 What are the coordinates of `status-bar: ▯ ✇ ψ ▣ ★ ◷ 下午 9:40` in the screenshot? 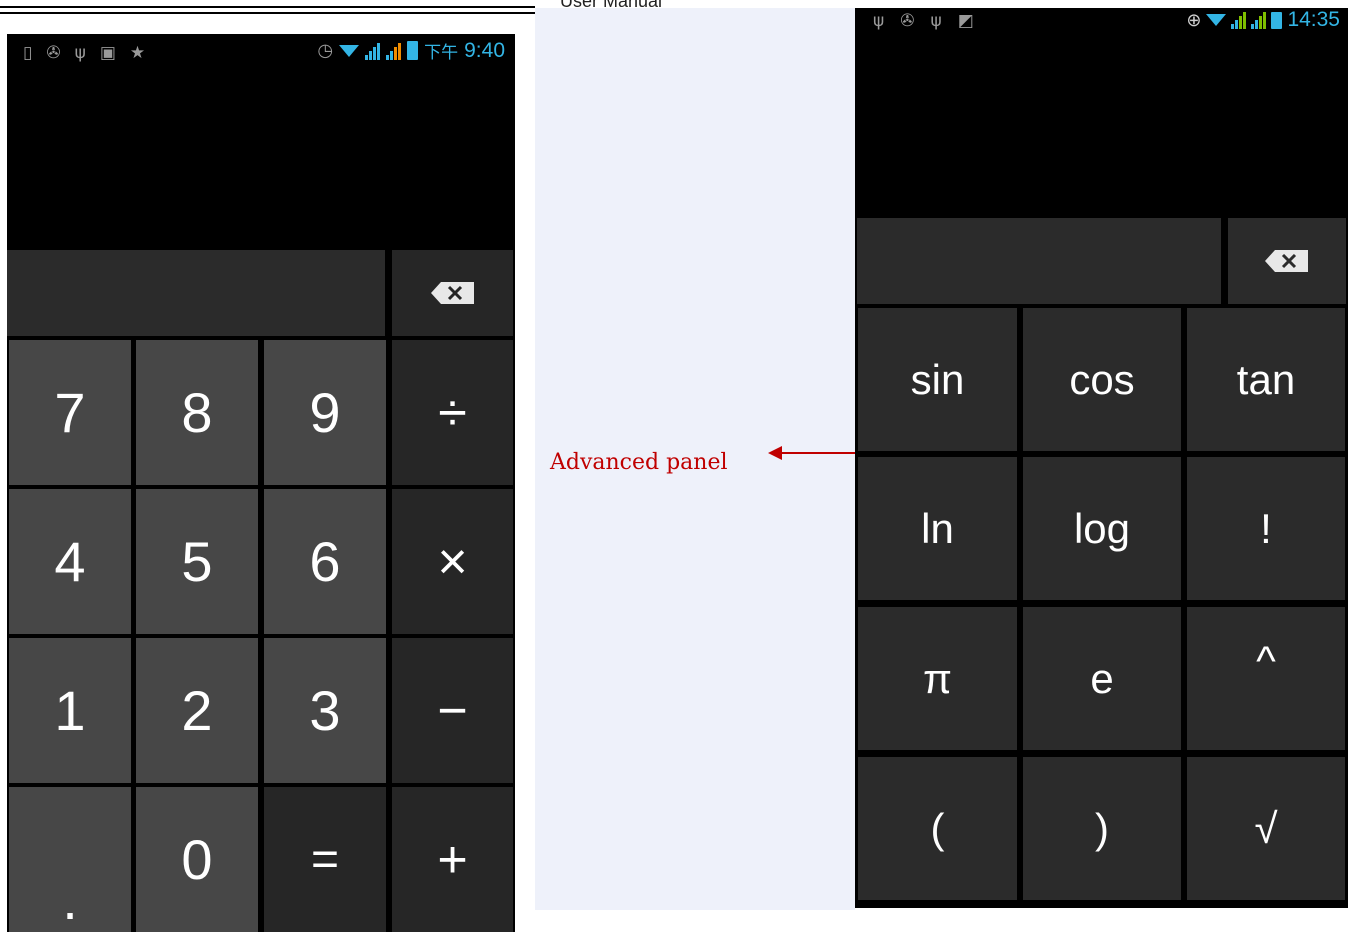 It's located at (261, 52).